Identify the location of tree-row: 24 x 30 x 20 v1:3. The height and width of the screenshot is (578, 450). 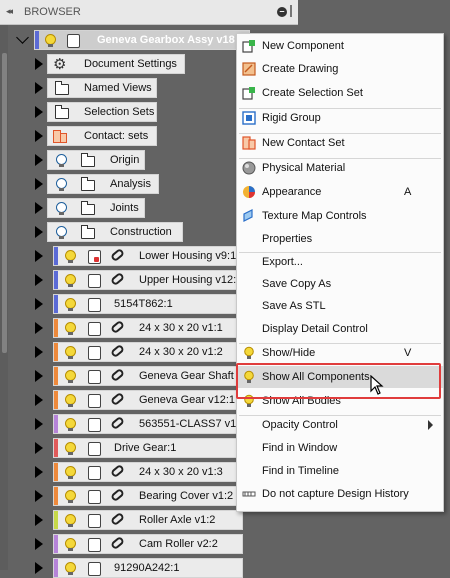
(136, 472).